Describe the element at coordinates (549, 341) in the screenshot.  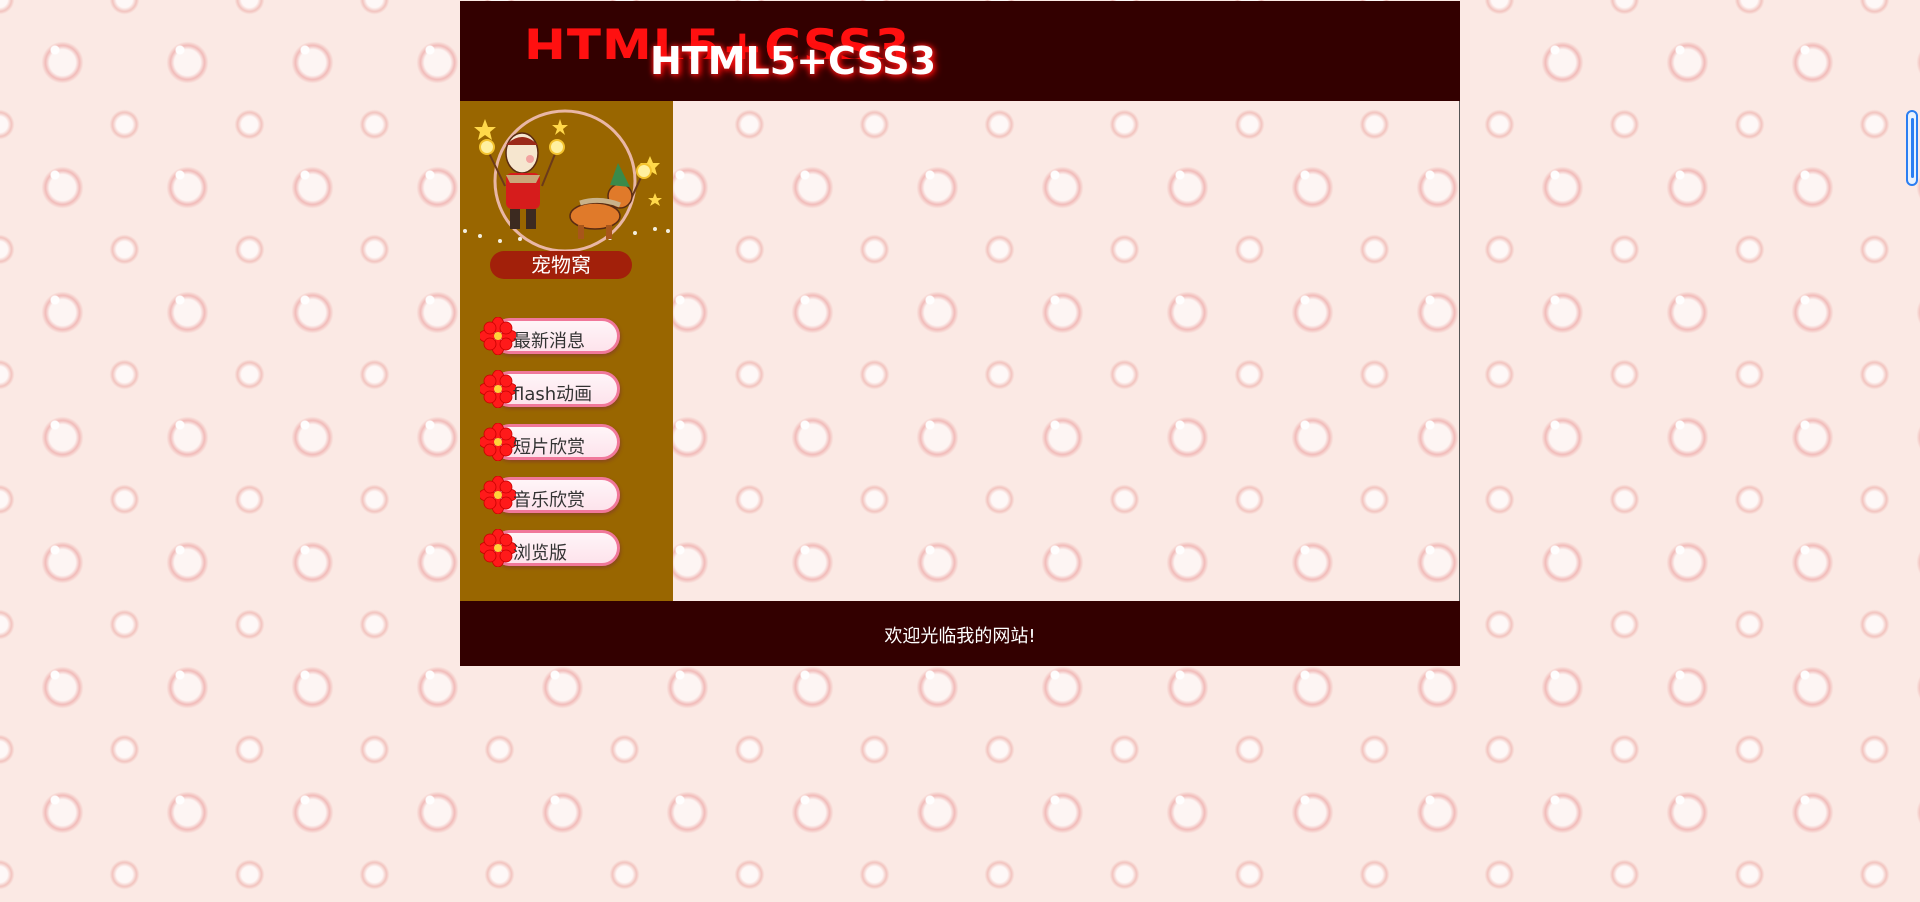
I see `sidebar-item-label: 最新消息` at that location.